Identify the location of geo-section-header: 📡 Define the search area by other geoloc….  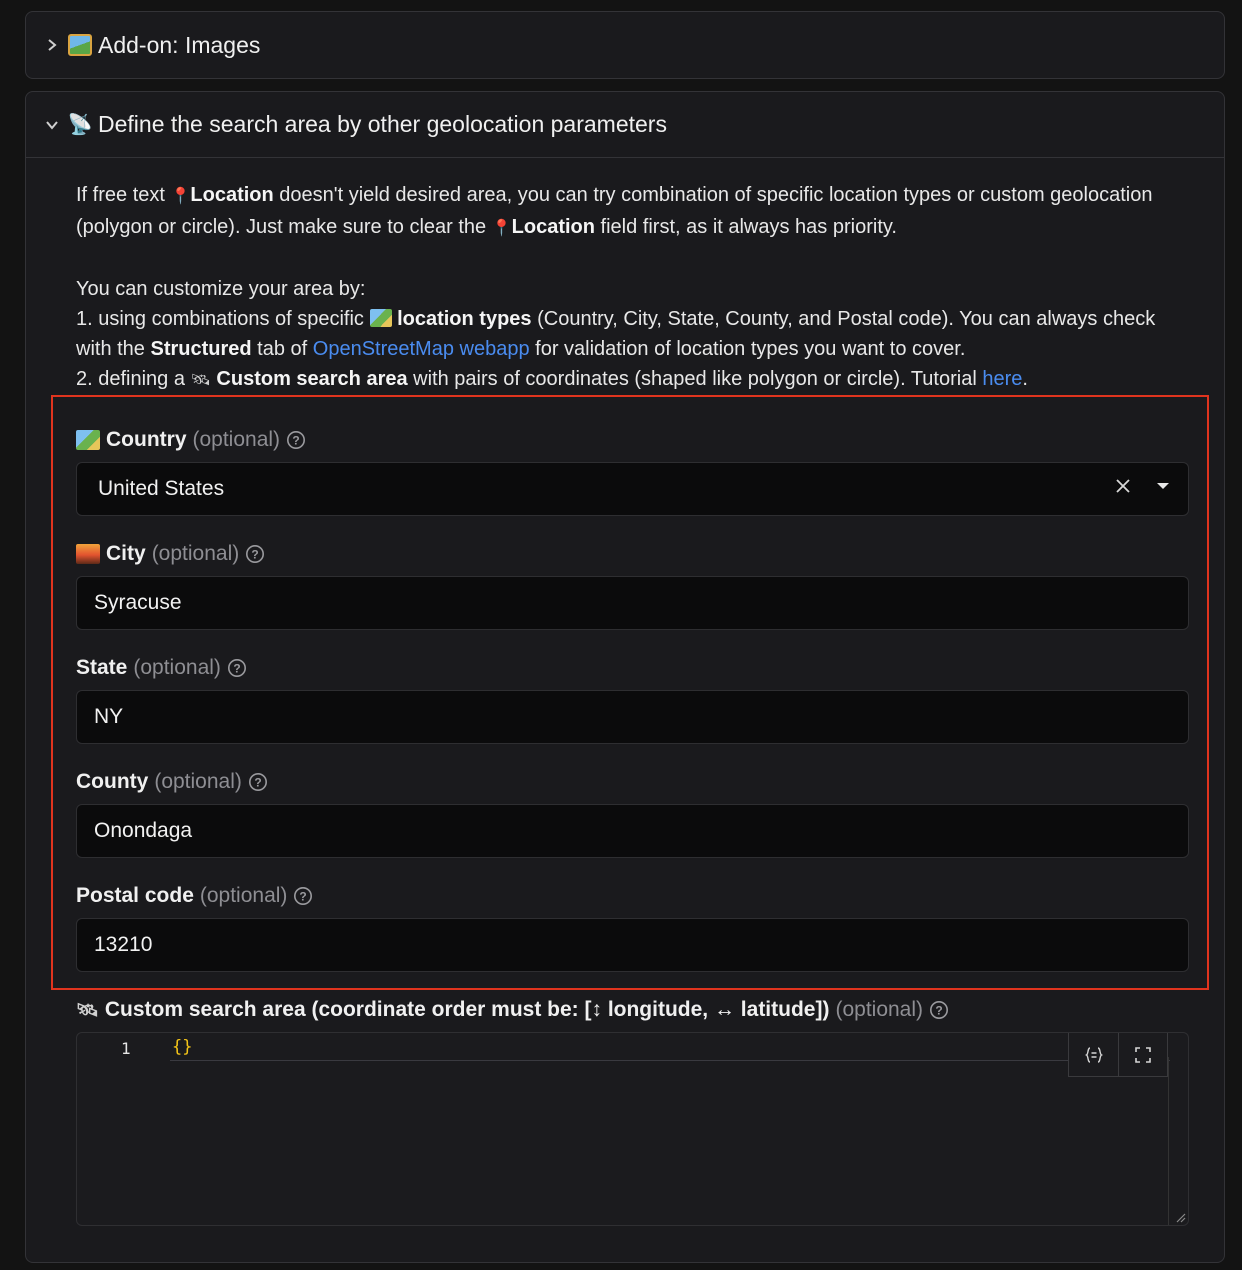
(625, 125).